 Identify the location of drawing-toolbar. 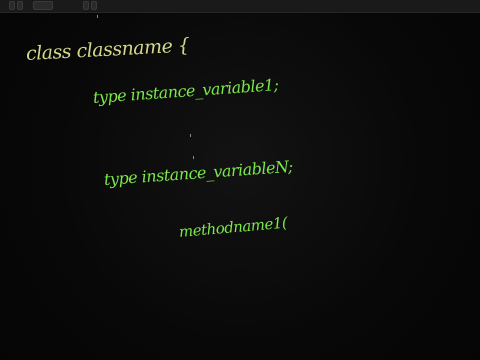
(240, 6).